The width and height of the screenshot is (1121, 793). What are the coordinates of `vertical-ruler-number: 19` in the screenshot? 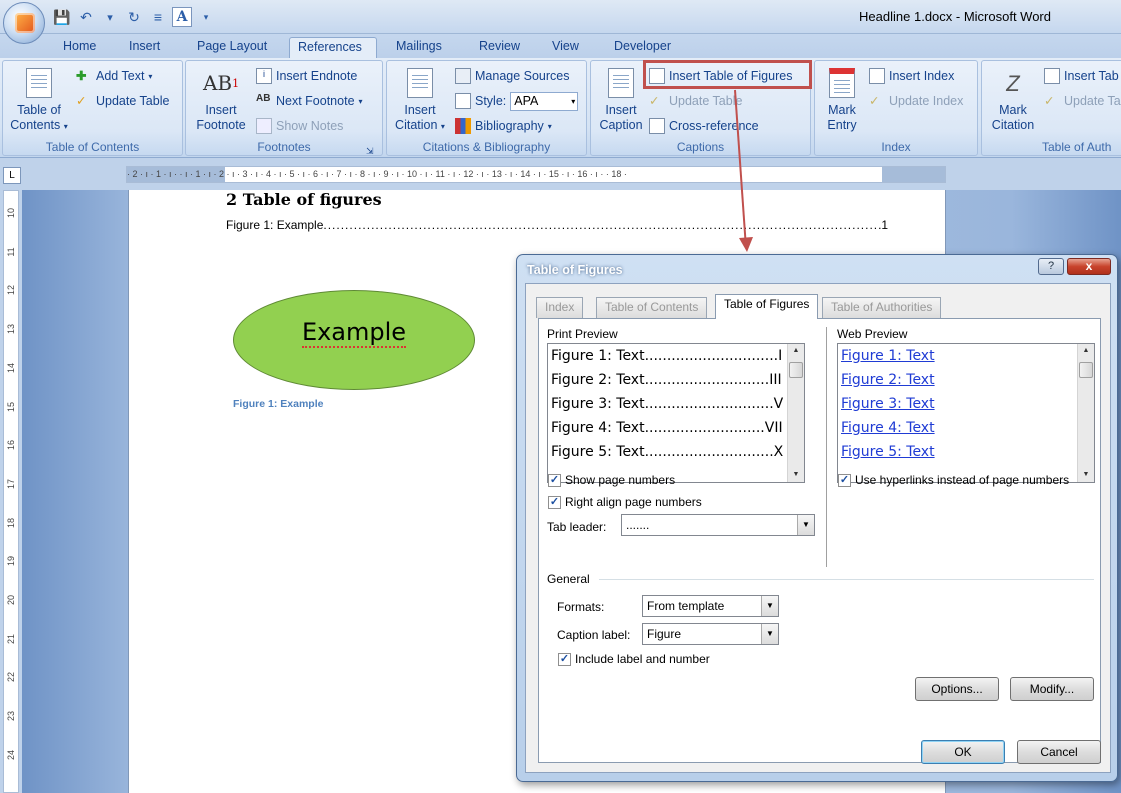 It's located at (11, 561).